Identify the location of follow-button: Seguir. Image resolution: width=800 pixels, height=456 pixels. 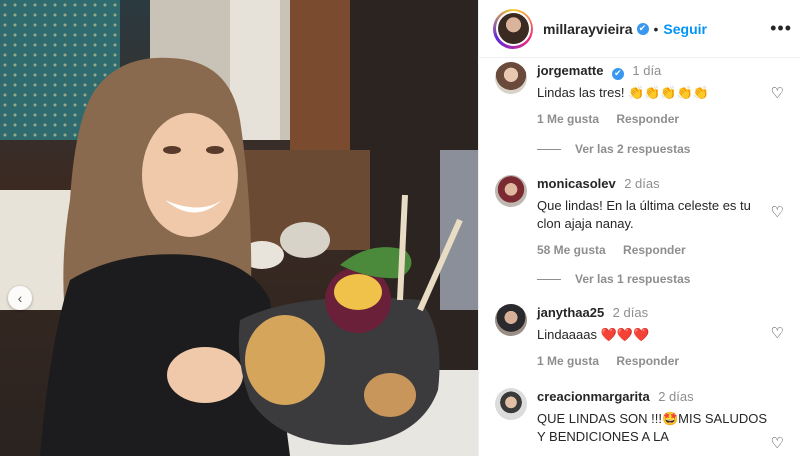
(685, 29).